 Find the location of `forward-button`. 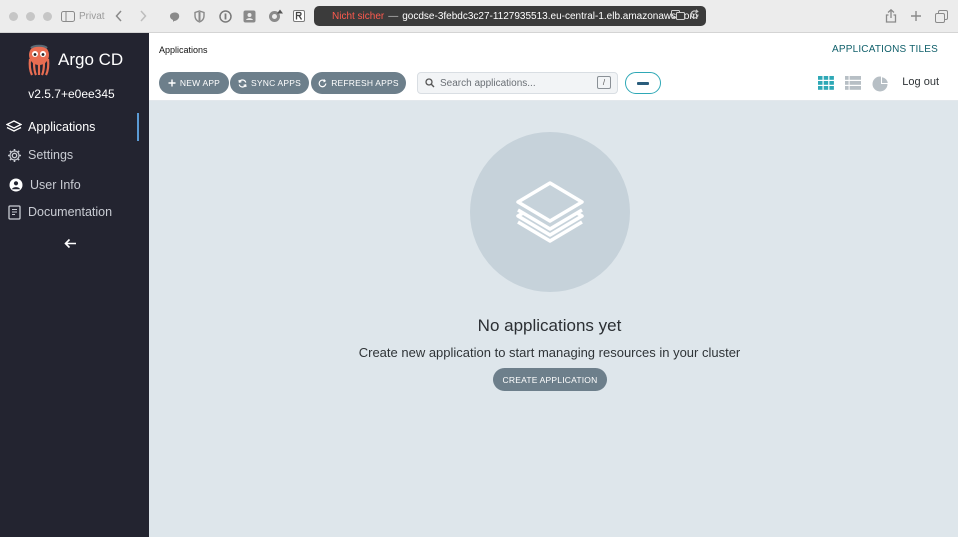

forward-button is located at coordinates (143, 16).